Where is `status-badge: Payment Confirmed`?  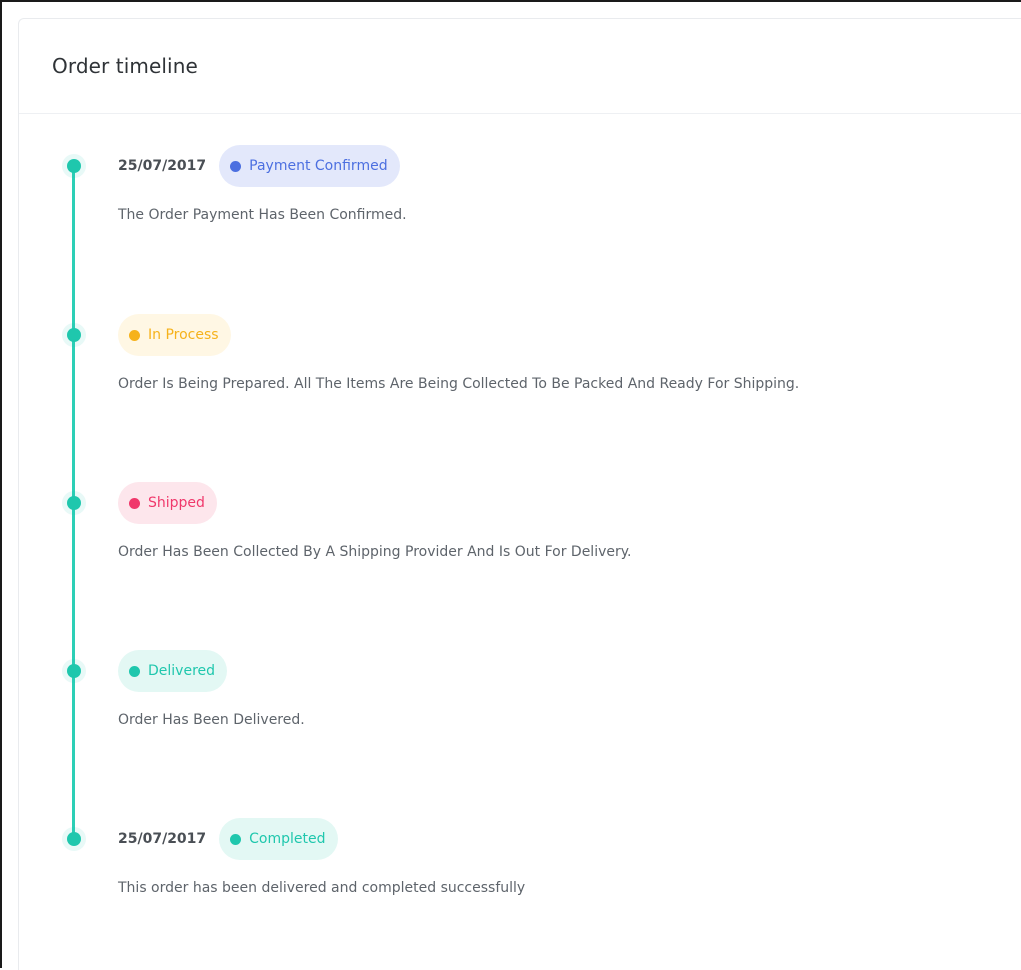 status-badge: Payment Confirmed is located at coordinates (309, 166).